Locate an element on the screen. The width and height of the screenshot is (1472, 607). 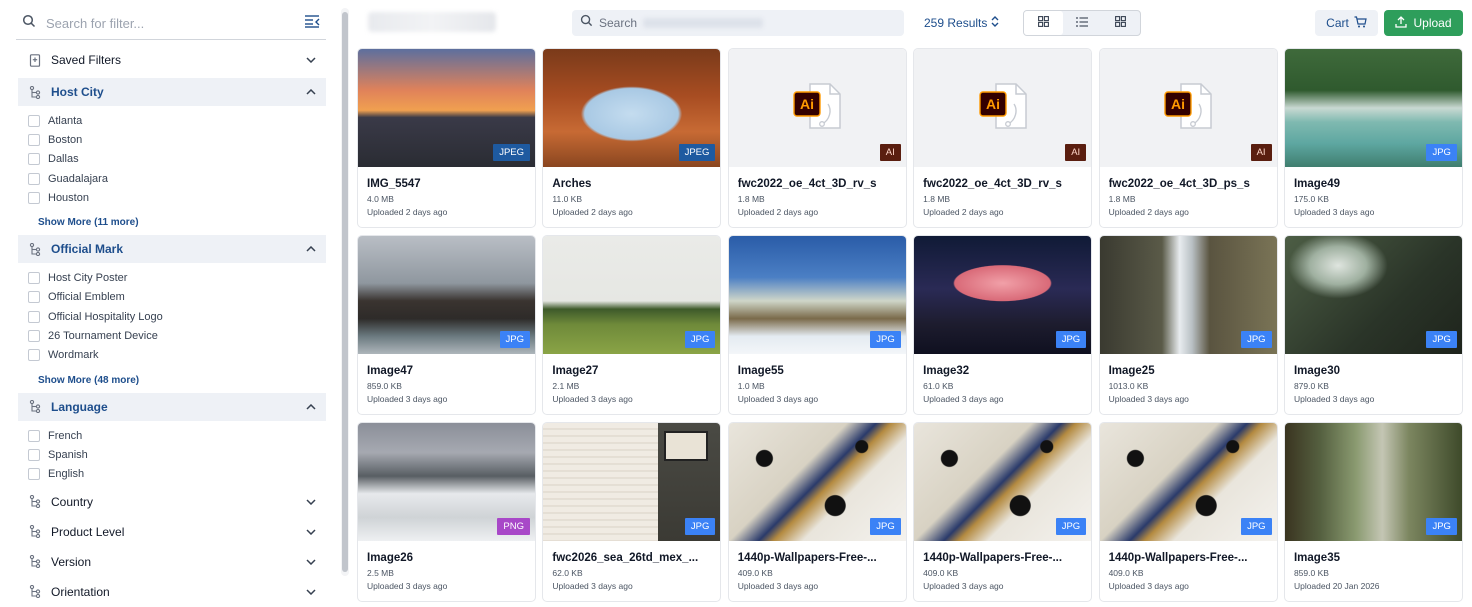
asset-name: Image32 is located at coordinates (1002, 371).